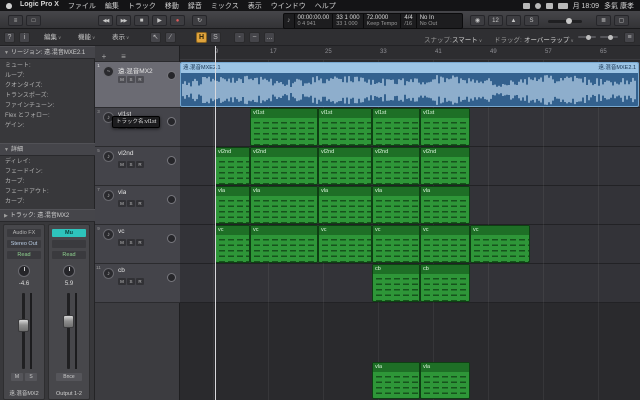  What do you see at coordinates (495, 20) in the screenshot?
I see `count-in-icon: 12` at bounding box center [495, 20].